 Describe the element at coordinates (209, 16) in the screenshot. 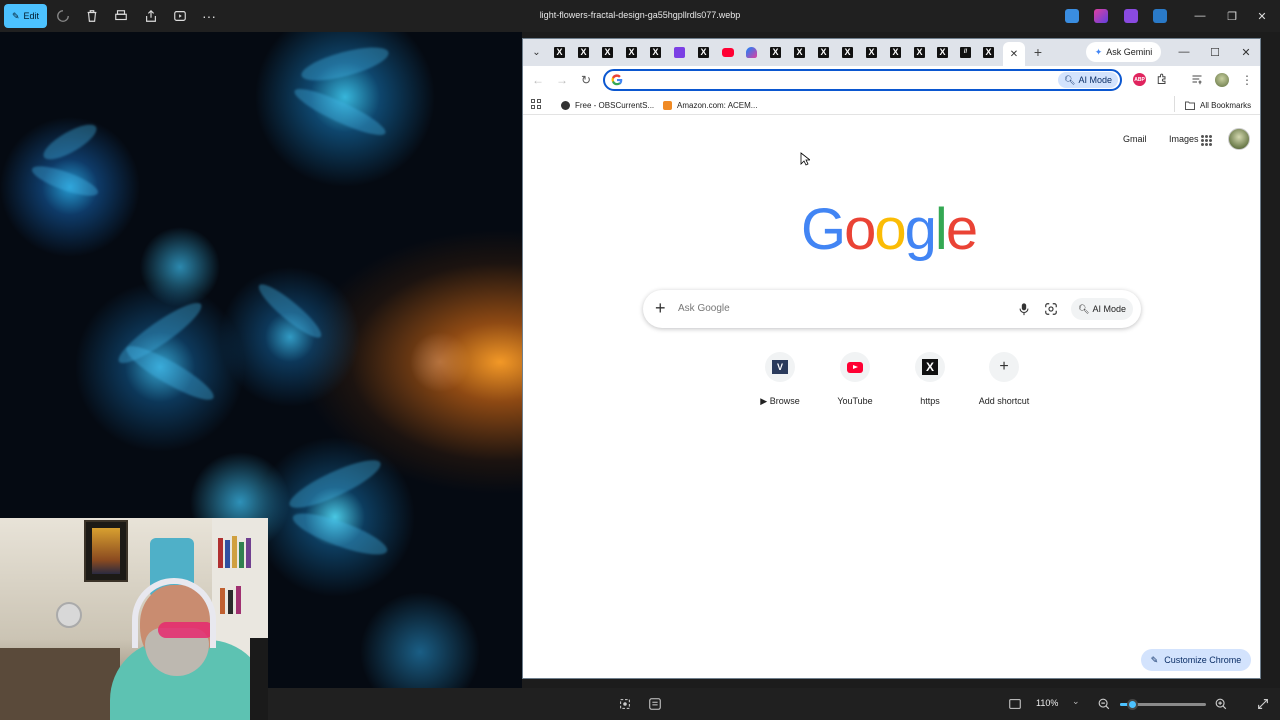

I see `more-options-icon: ···` at that location.